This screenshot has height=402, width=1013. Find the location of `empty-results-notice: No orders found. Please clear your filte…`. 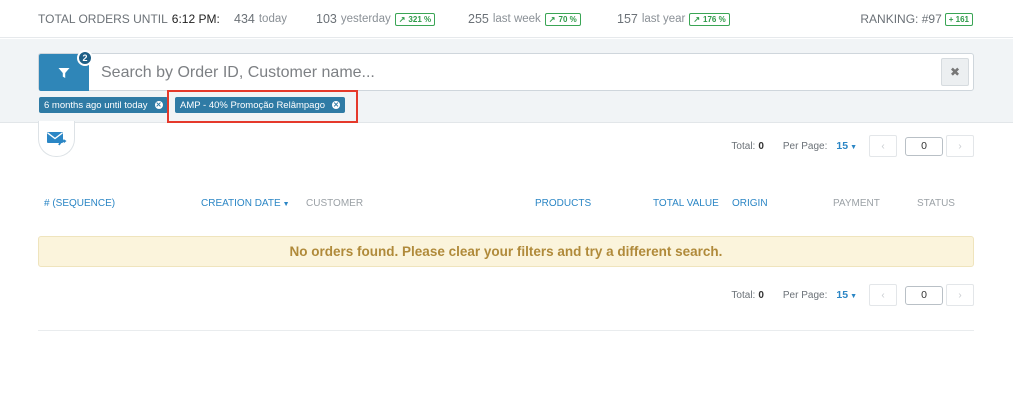

empty-results-notice: No orders found. Please clear your filte… is located at coordinates (506, 251).